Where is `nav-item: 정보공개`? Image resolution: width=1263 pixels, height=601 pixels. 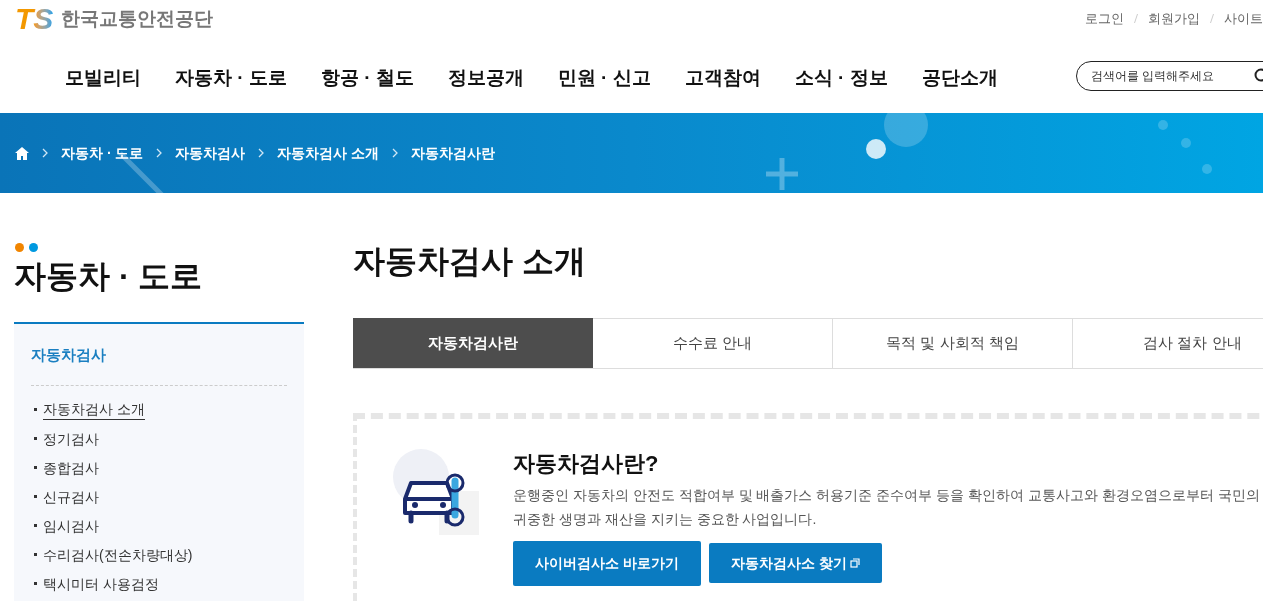 nav-item: 정보공개 is located at coordinates (485, 78).